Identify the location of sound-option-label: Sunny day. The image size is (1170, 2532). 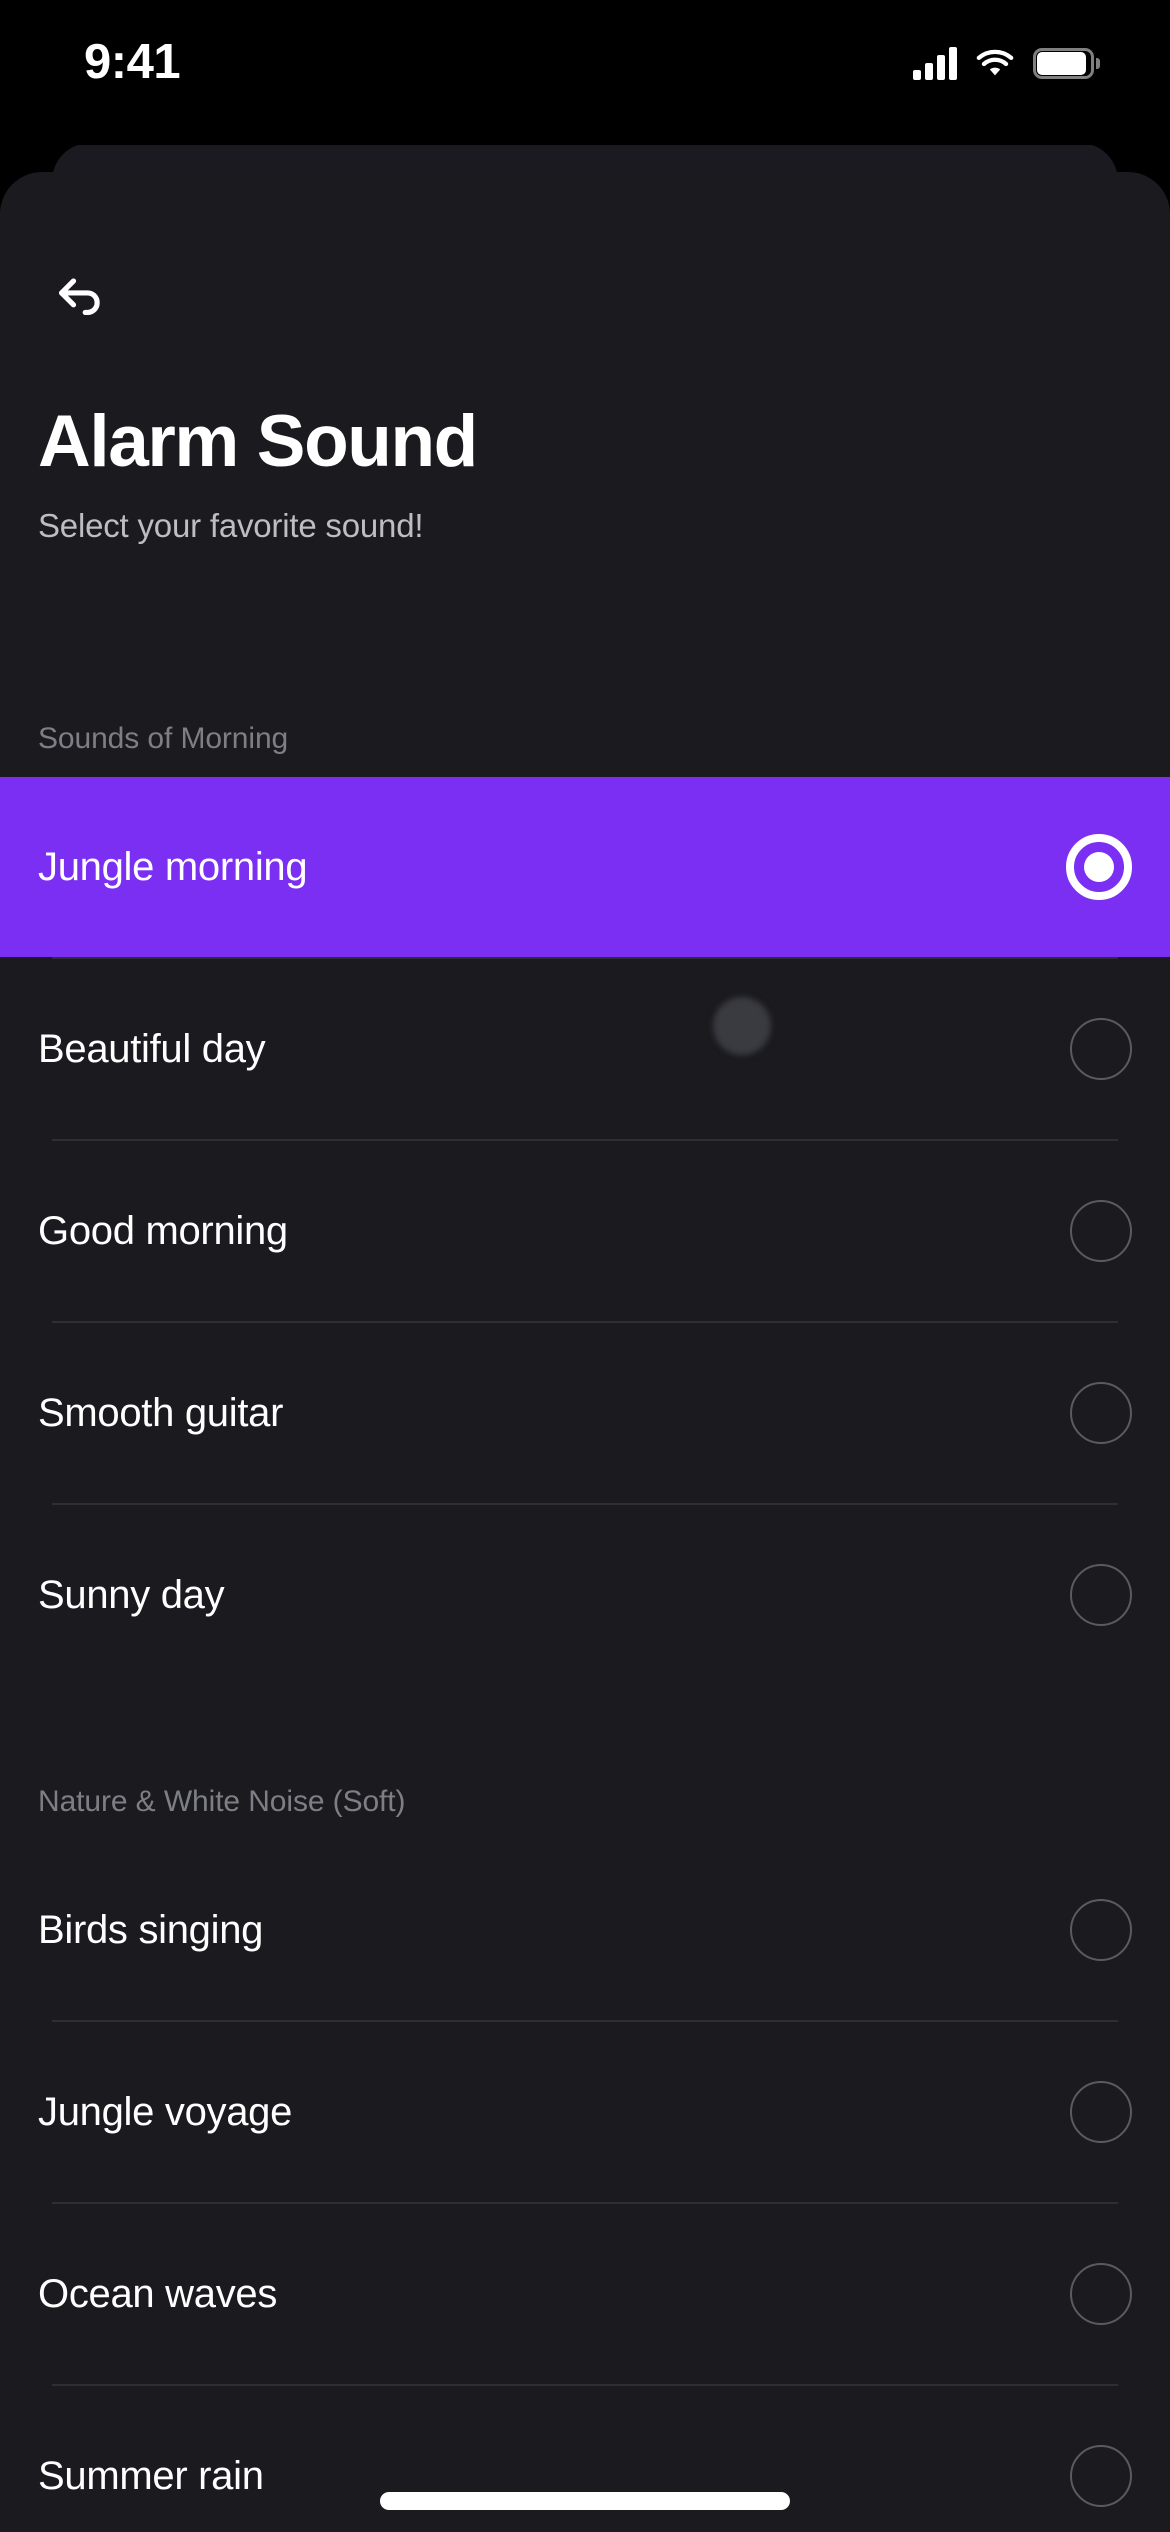
(131, 1595).